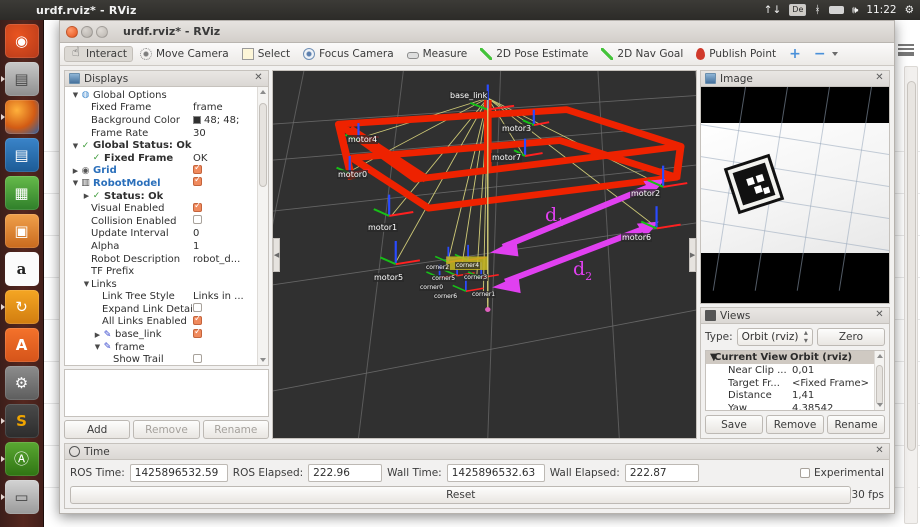  What do you see at coordinates (19, 421) in the screenshot?
I see `launcher-item-sublime: S` at bounding box center [19, 421].